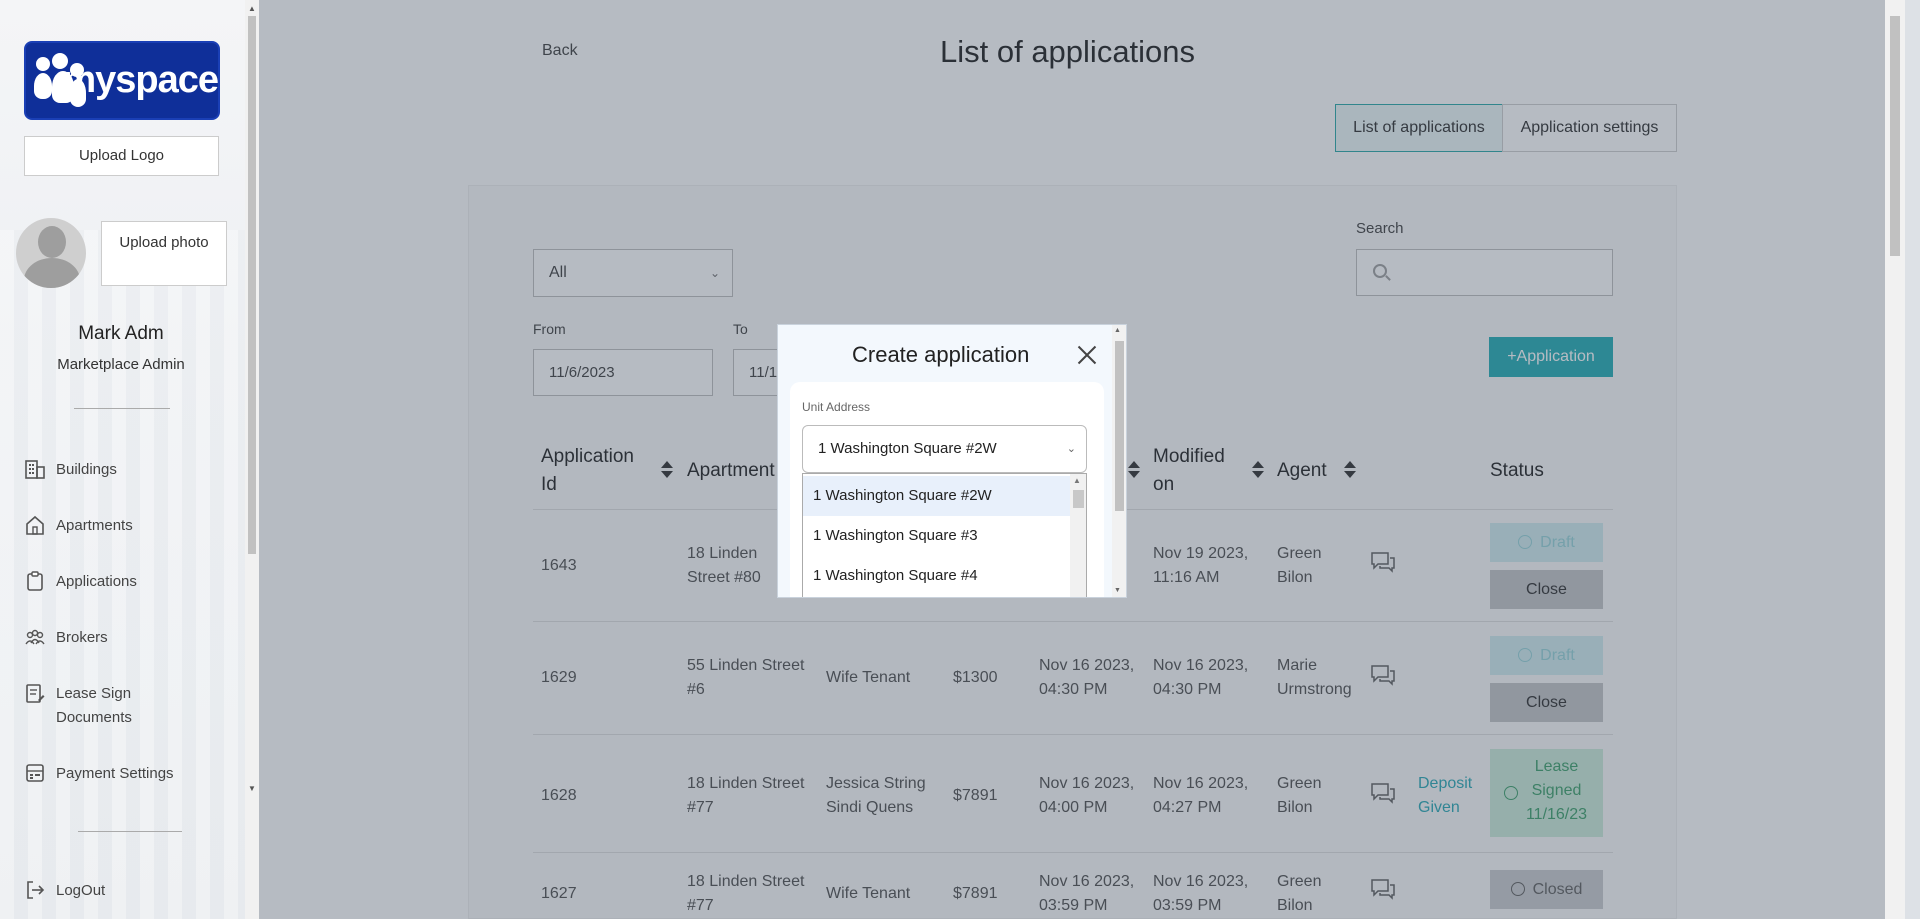 The height and width of the screenshot is (919, 1920). What do you see at coordinates (122, 80) in the screenshot?
I see `brand-logo: myspace` at bounding box center [122, 80].